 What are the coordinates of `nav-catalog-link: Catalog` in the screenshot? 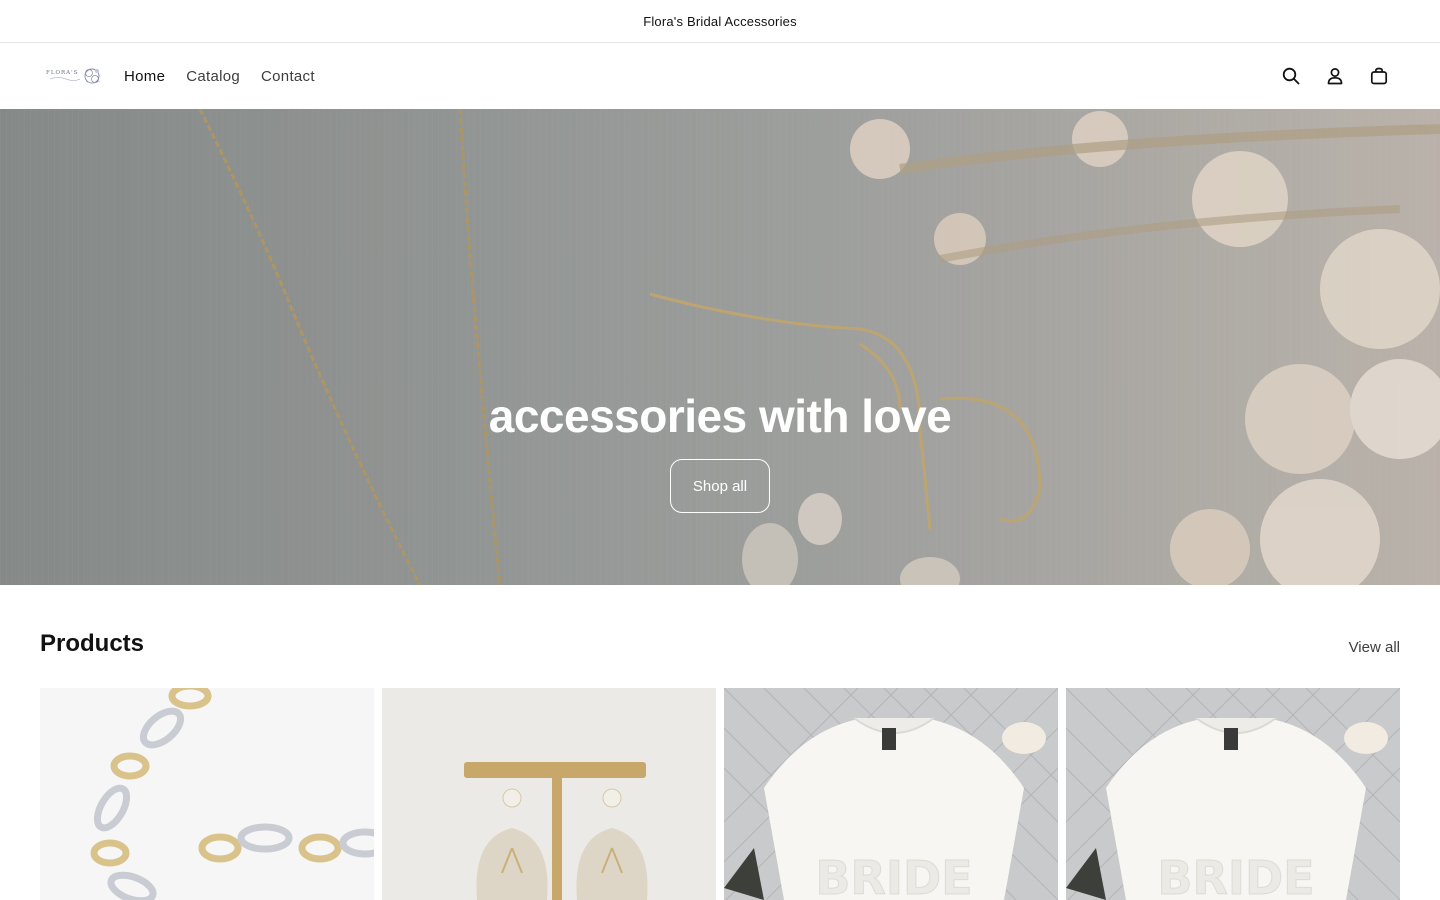 It's located at (213, 76).